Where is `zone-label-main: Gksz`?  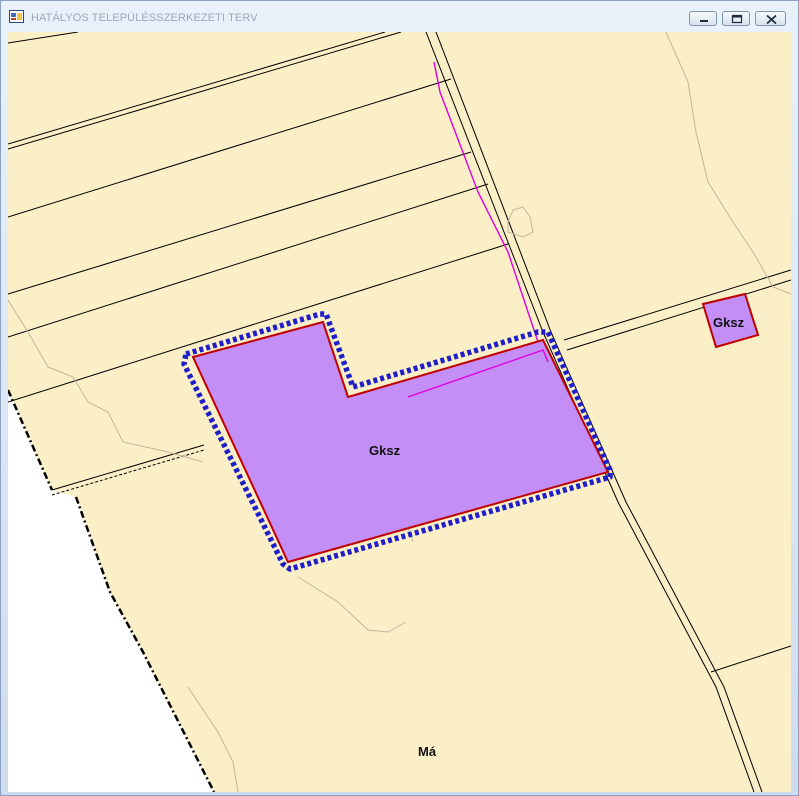 zone-label-main: Gksz is located at coordinates (385, 450).